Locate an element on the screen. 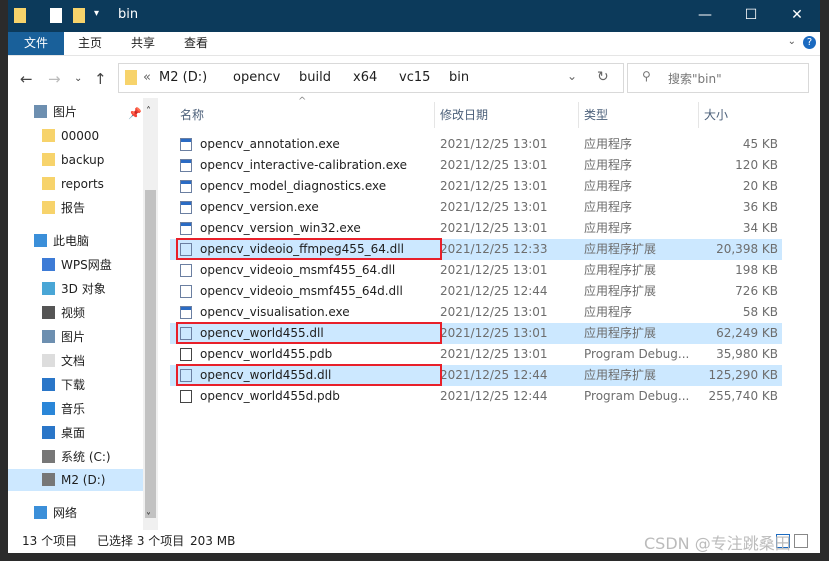 The image size is (829, 561). overflow-crumb: « is located at coordinates (147, 77).